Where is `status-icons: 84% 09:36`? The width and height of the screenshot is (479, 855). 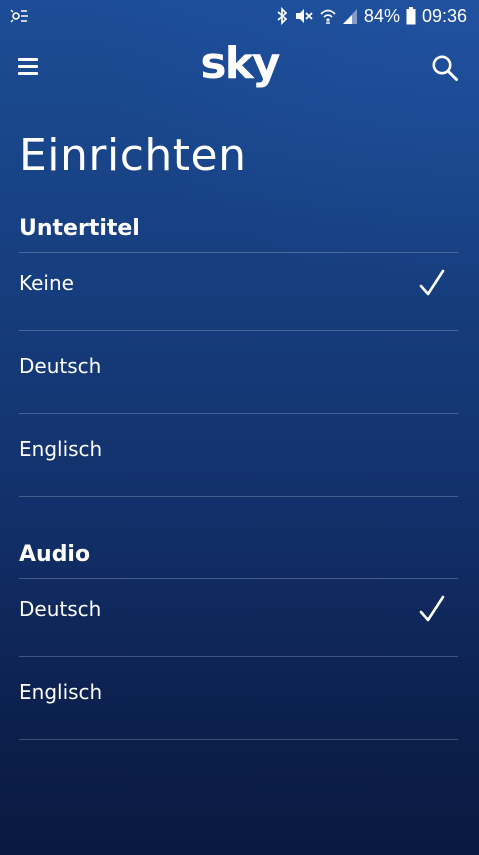 status-icons: 84% 09:36 is located at coordinates (371, 16).